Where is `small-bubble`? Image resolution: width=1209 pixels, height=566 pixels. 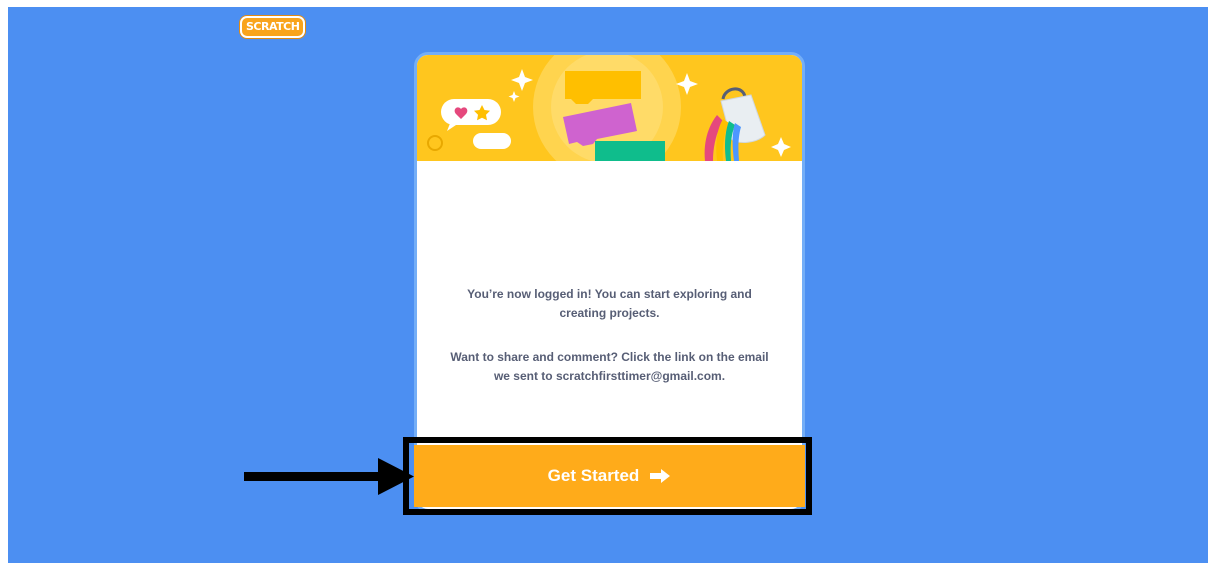 small-bubble is located at coordinates (492, 141).